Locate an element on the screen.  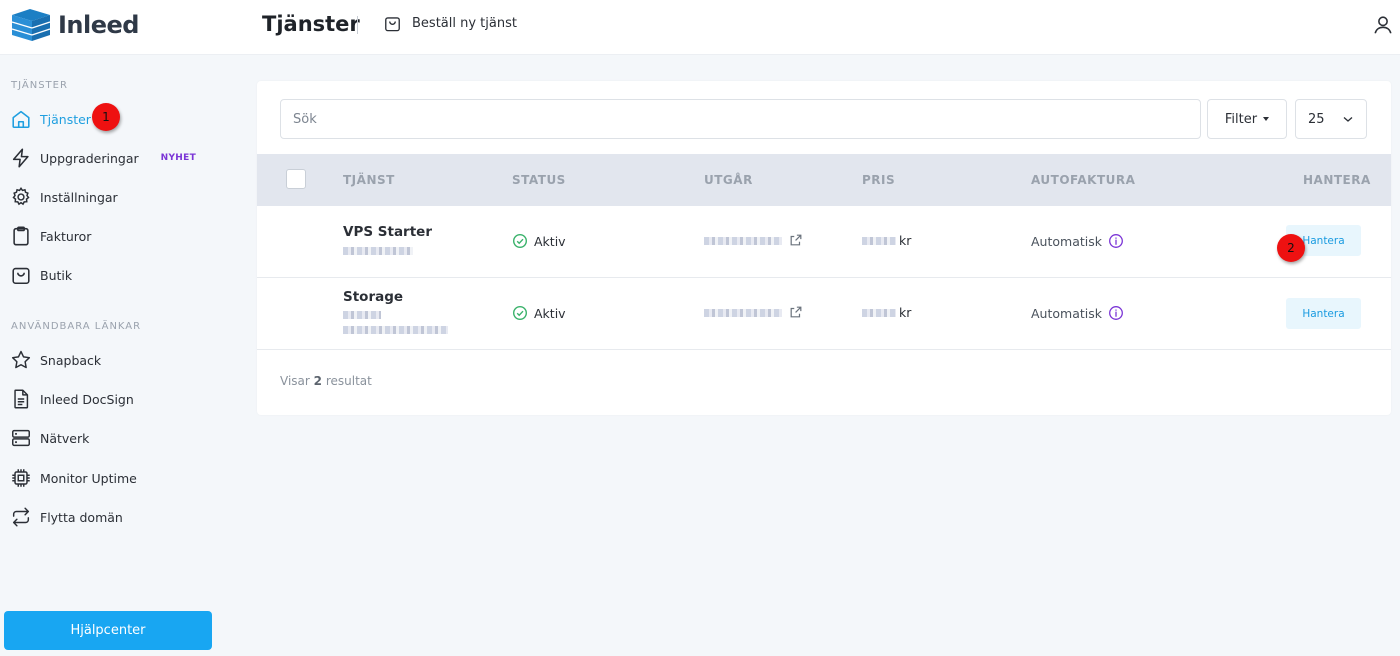
filter-label: Filter is located at coordinates (1241, 119).